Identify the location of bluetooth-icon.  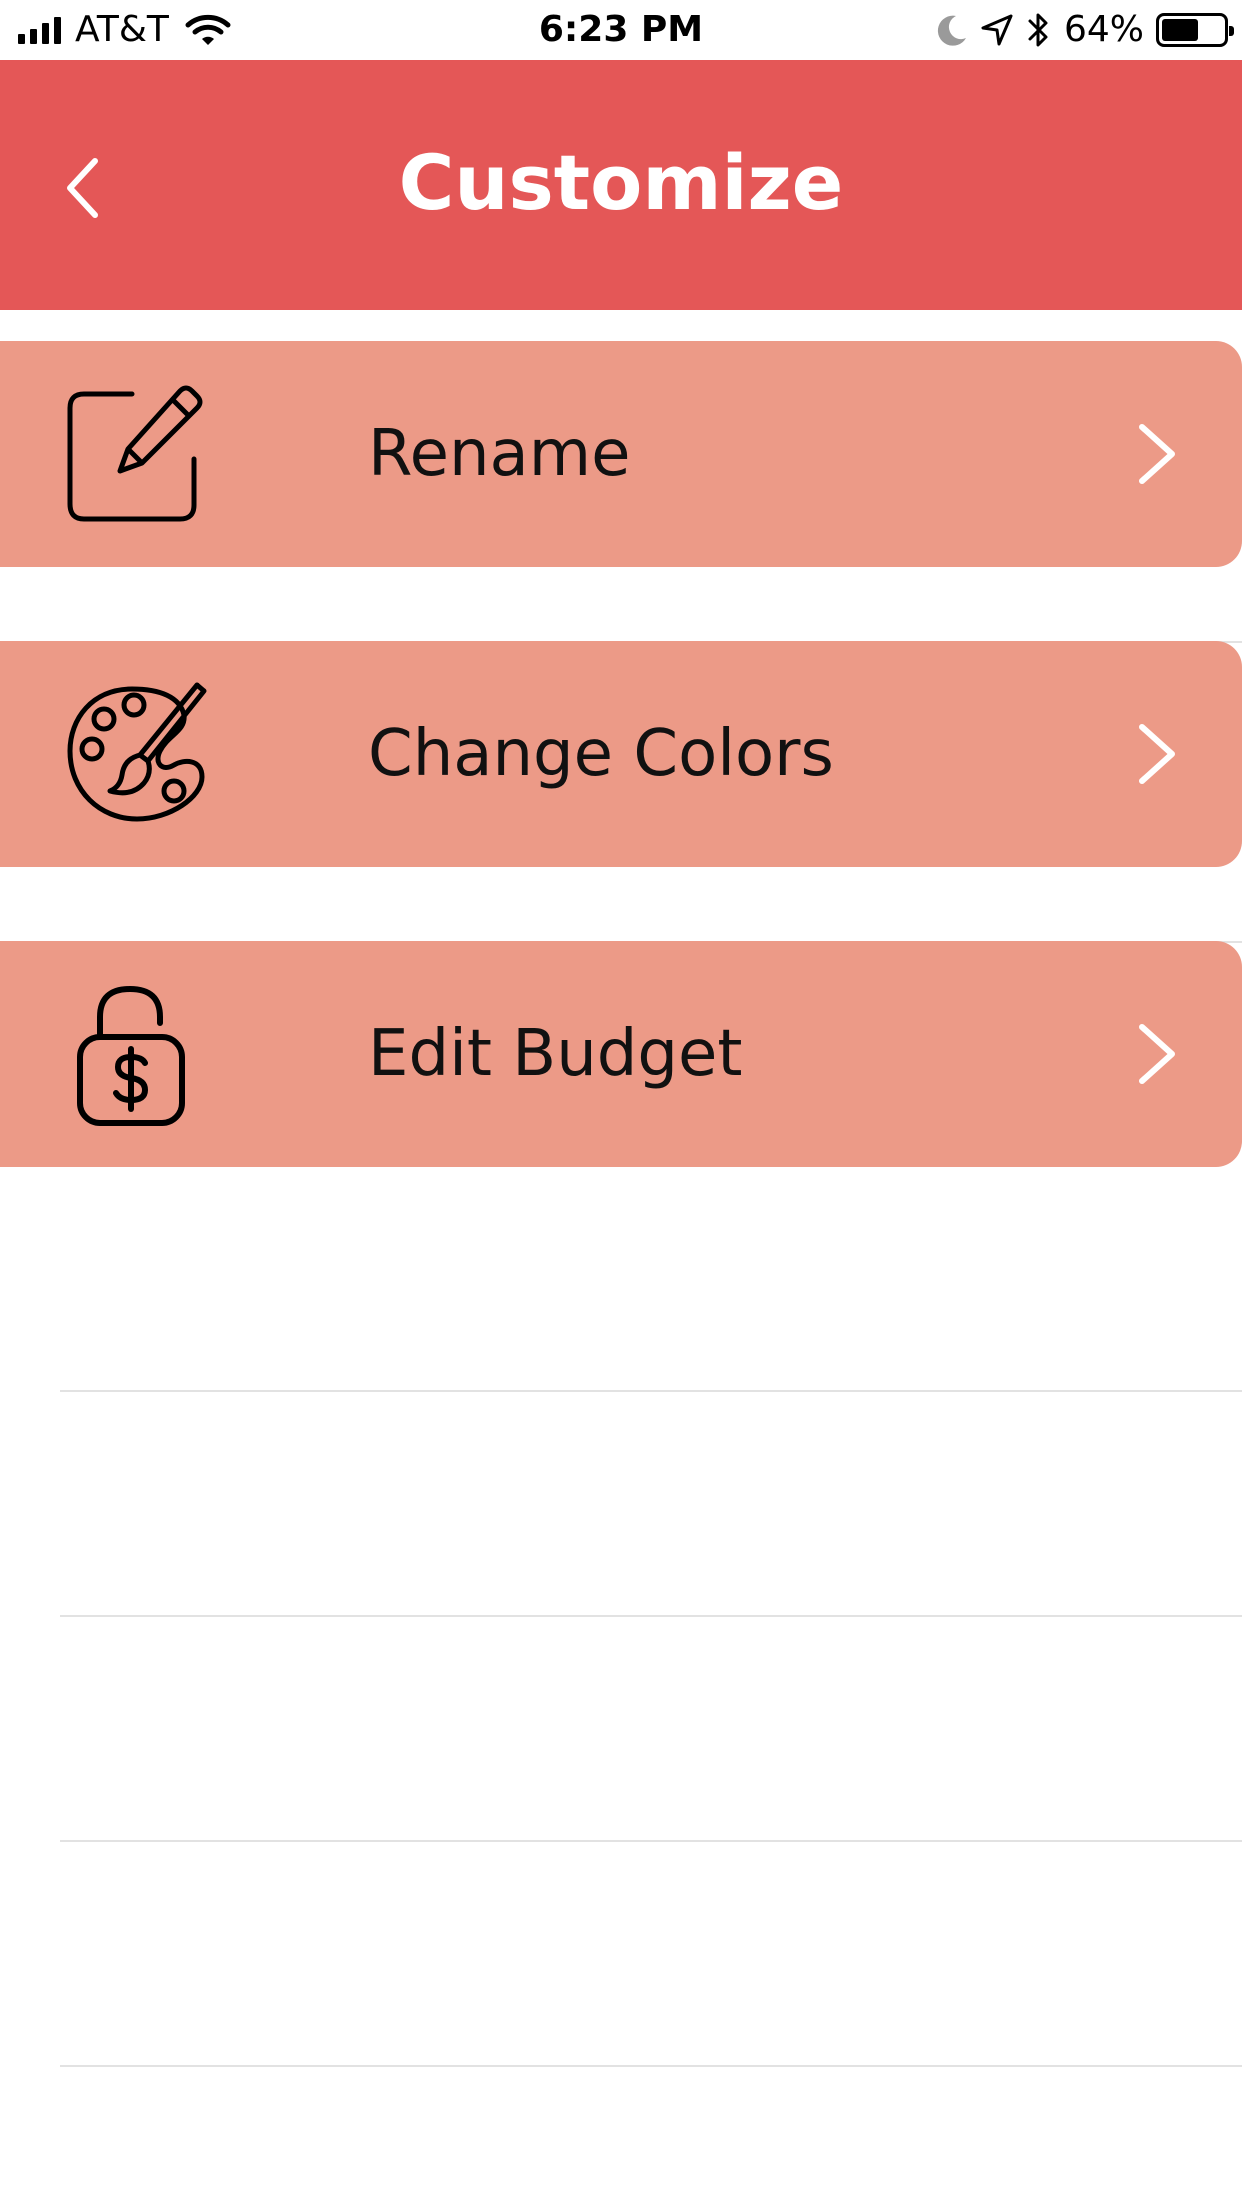
(1038, 30).